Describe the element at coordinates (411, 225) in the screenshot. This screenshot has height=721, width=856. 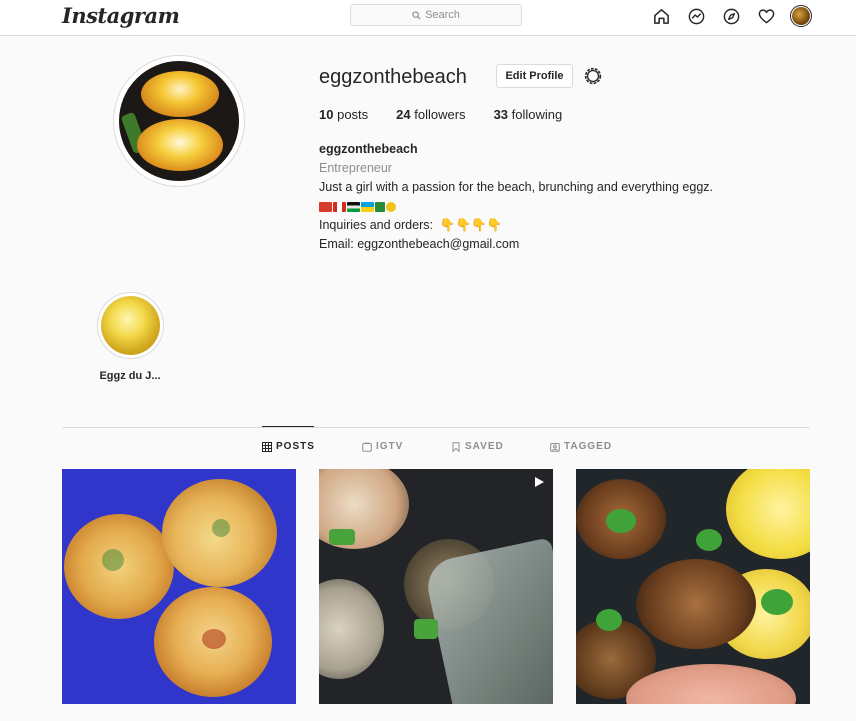
I see `bio-inquiries: Inquiries and orders: 👇👇👇👇` at that location.